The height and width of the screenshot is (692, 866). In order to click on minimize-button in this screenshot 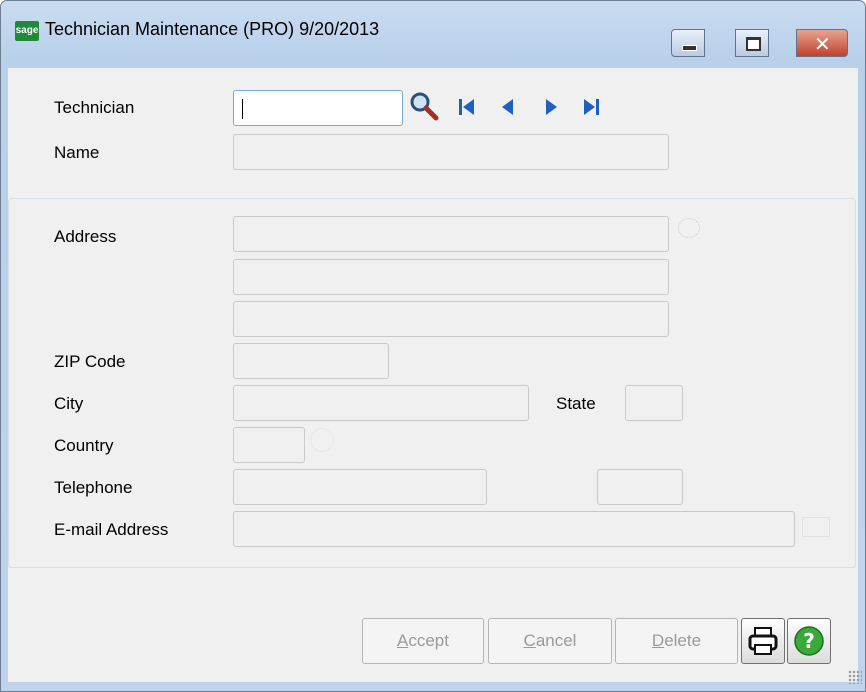, I will do `click(688, 43)`.